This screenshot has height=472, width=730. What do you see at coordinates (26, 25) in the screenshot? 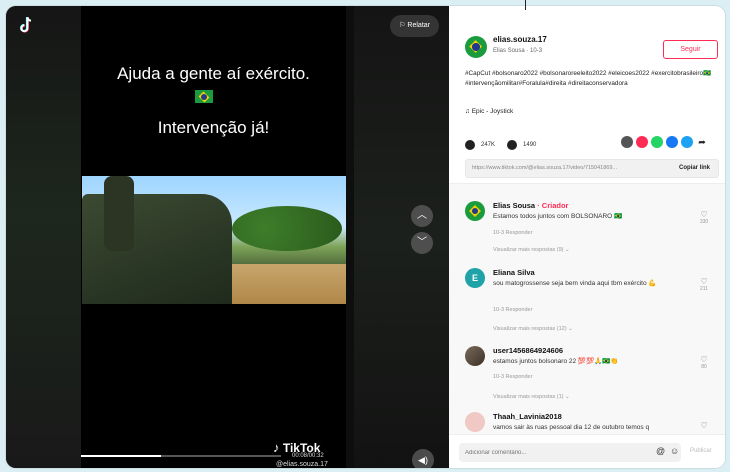
I see `tiktok-logo-icon` at bounding box center [26, 25].